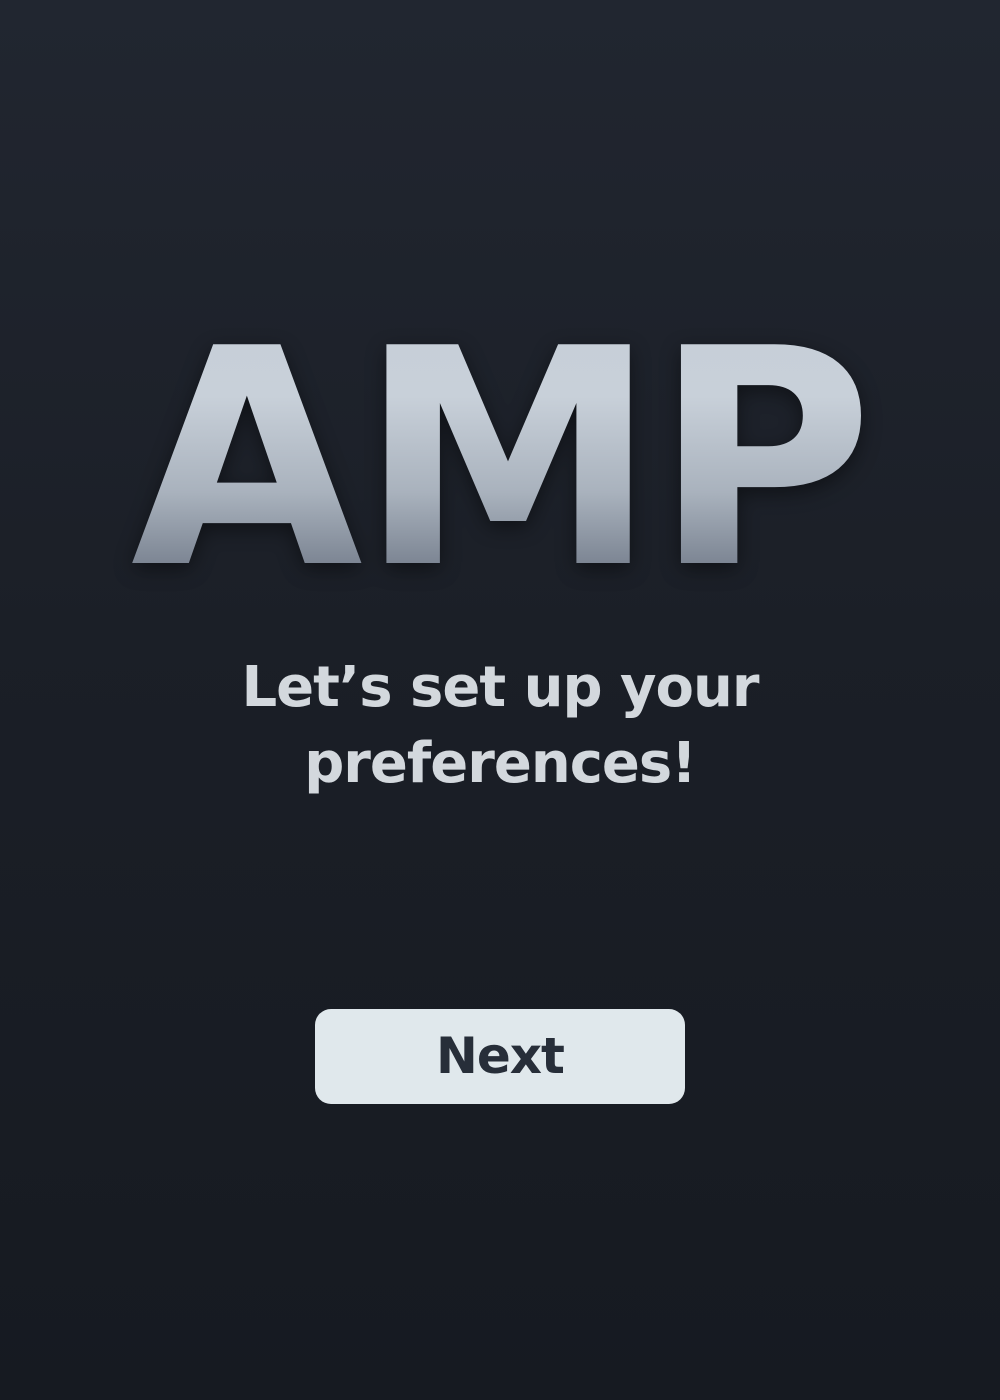  Describe the element at coordinates (500, 763) in the screenshot. I see `subtitle-line-2: preferences!` at that location.